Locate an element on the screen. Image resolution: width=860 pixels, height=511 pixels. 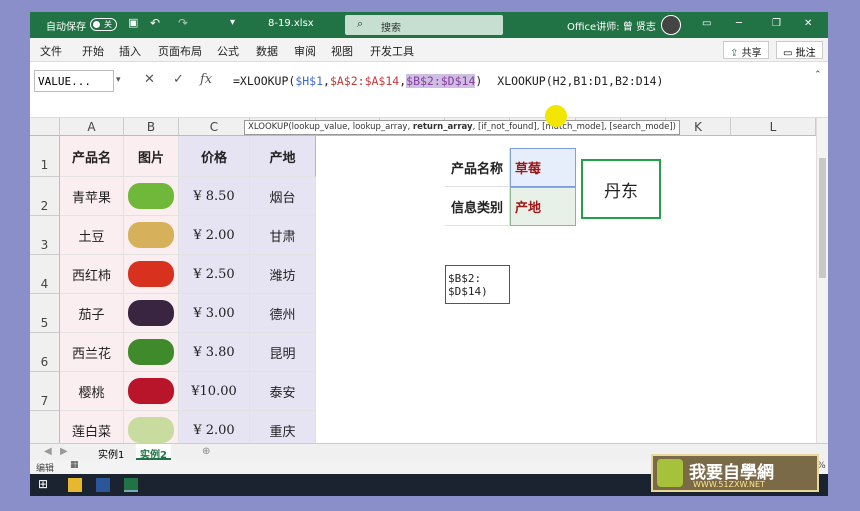
sheet-tab-1: 实例1 is located at coordinates (111, 452).